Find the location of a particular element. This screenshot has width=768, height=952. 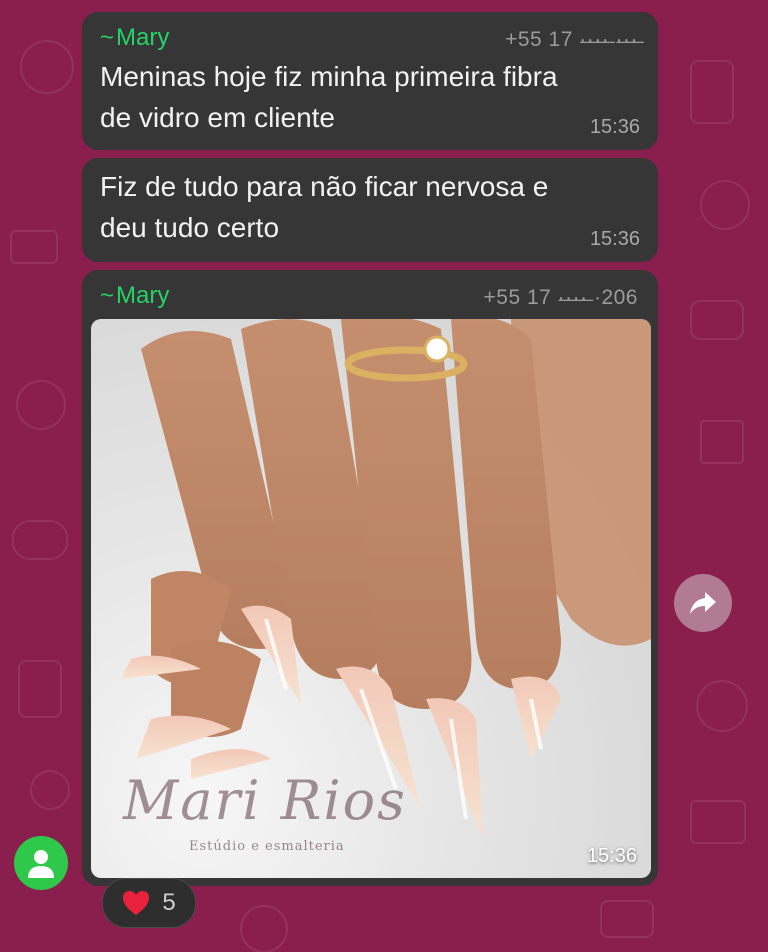

forward-arrow-icon is located at coordinates (703, 603).